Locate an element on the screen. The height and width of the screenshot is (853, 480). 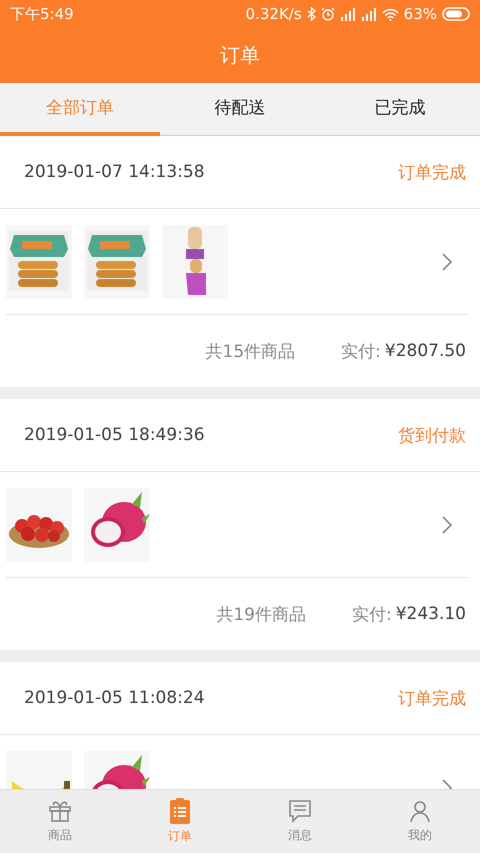
tab: 待配送 is located at coordinates (240, 109).